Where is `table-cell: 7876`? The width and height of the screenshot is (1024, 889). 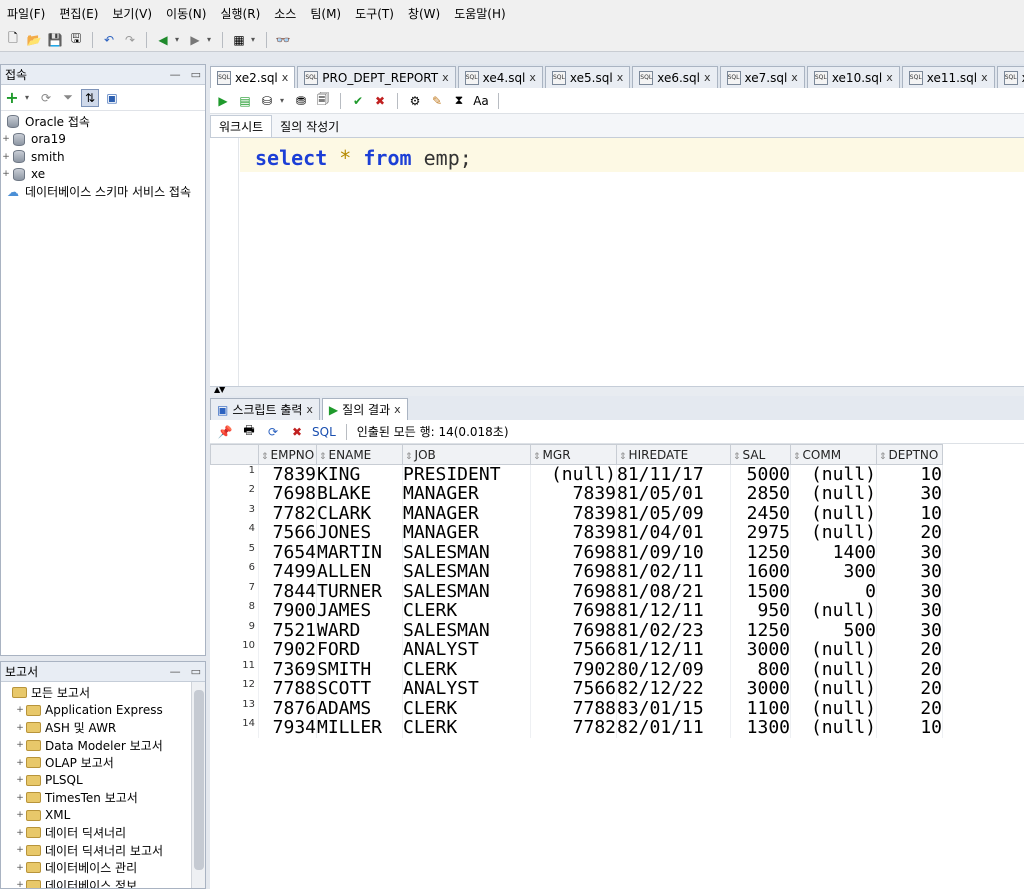
table-cell: 7876 is located at coordinates (287, 708).